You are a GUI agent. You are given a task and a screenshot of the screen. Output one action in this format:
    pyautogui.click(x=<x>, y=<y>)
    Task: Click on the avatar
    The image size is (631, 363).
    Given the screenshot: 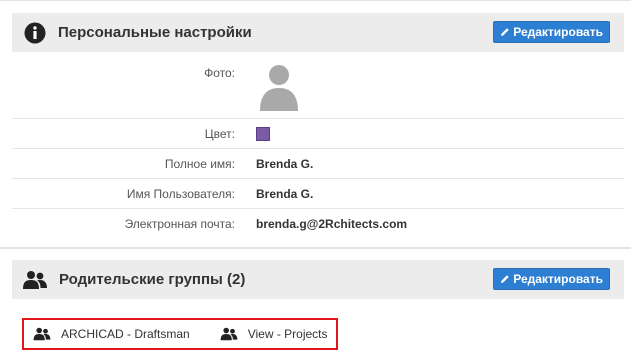 What is the action you would take?
    pyautogui.click(x=279, y=86)
    